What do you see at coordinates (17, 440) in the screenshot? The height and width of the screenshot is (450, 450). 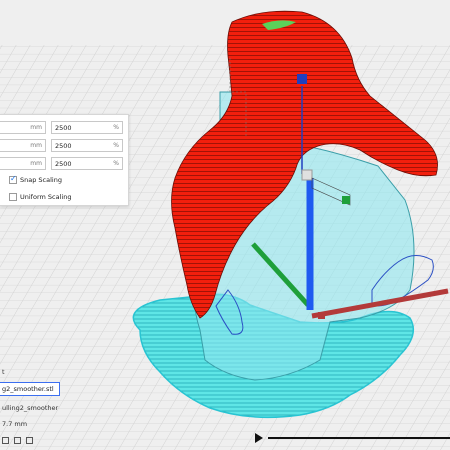 I see `copy-icon` at bounding box center [17, 440].